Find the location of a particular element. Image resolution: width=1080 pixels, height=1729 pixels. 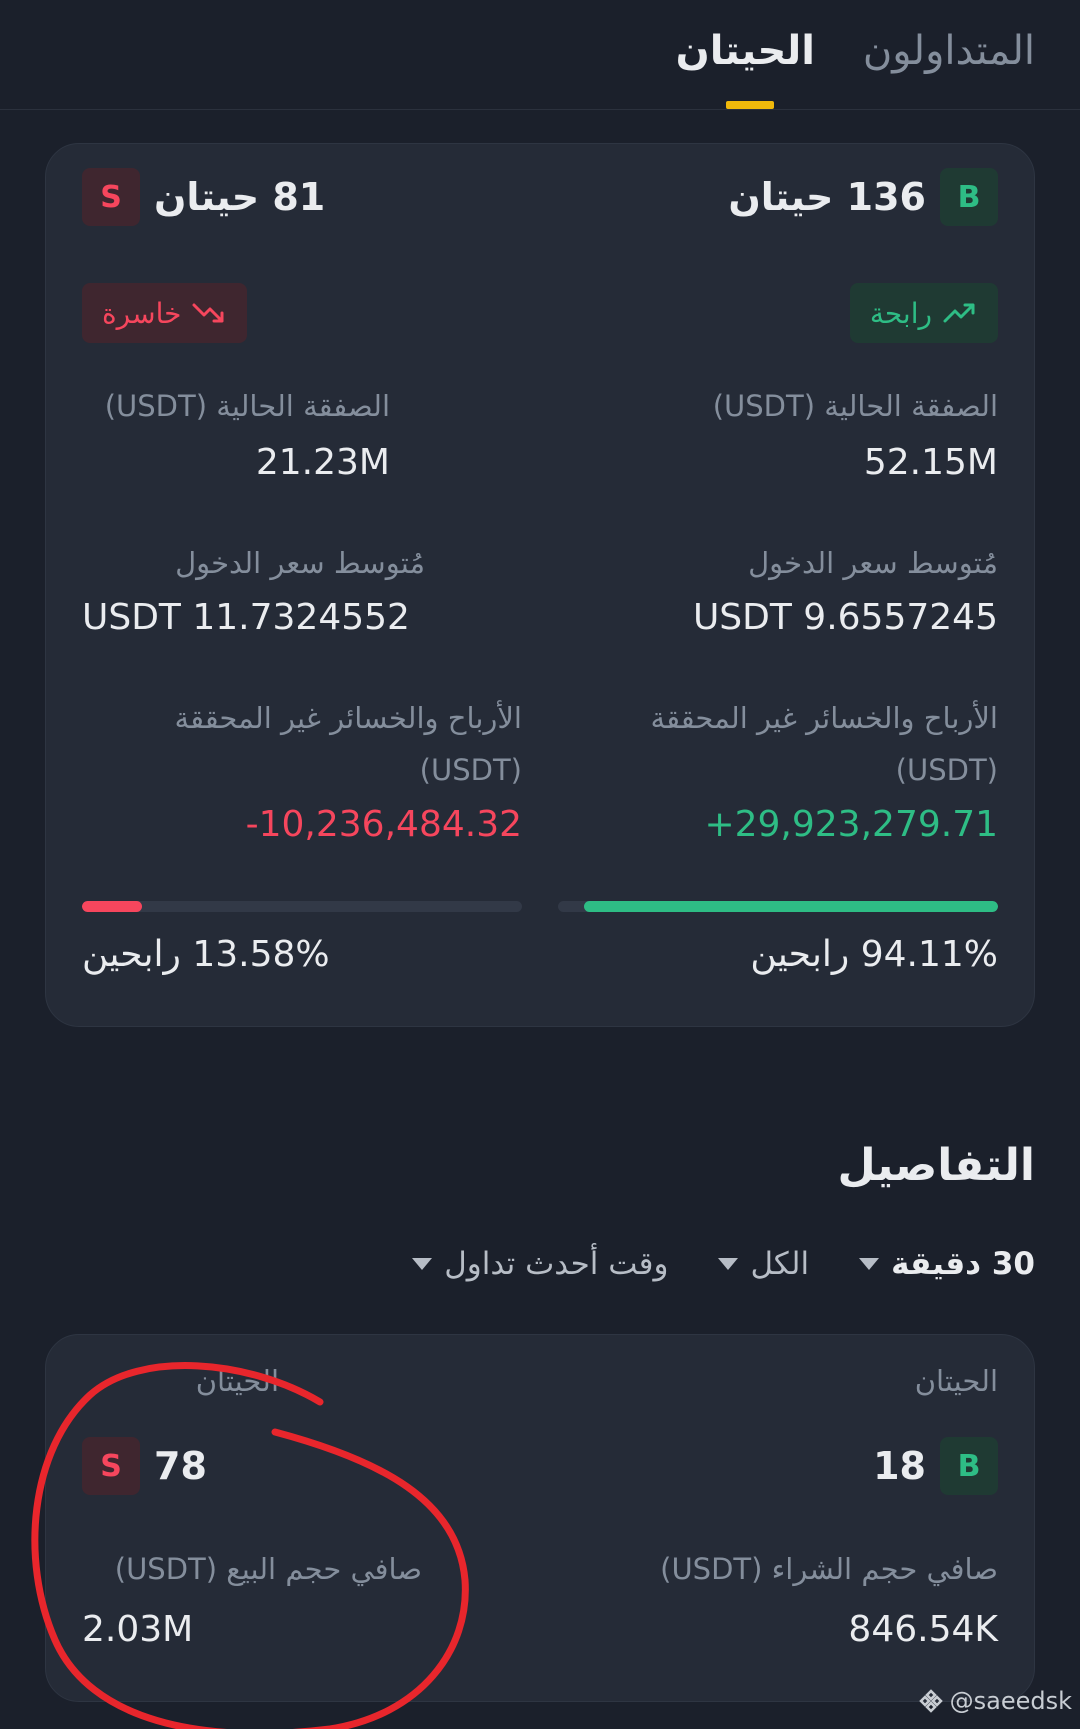

buy-status-badge: رابحة is located at coordinates (923, 313).